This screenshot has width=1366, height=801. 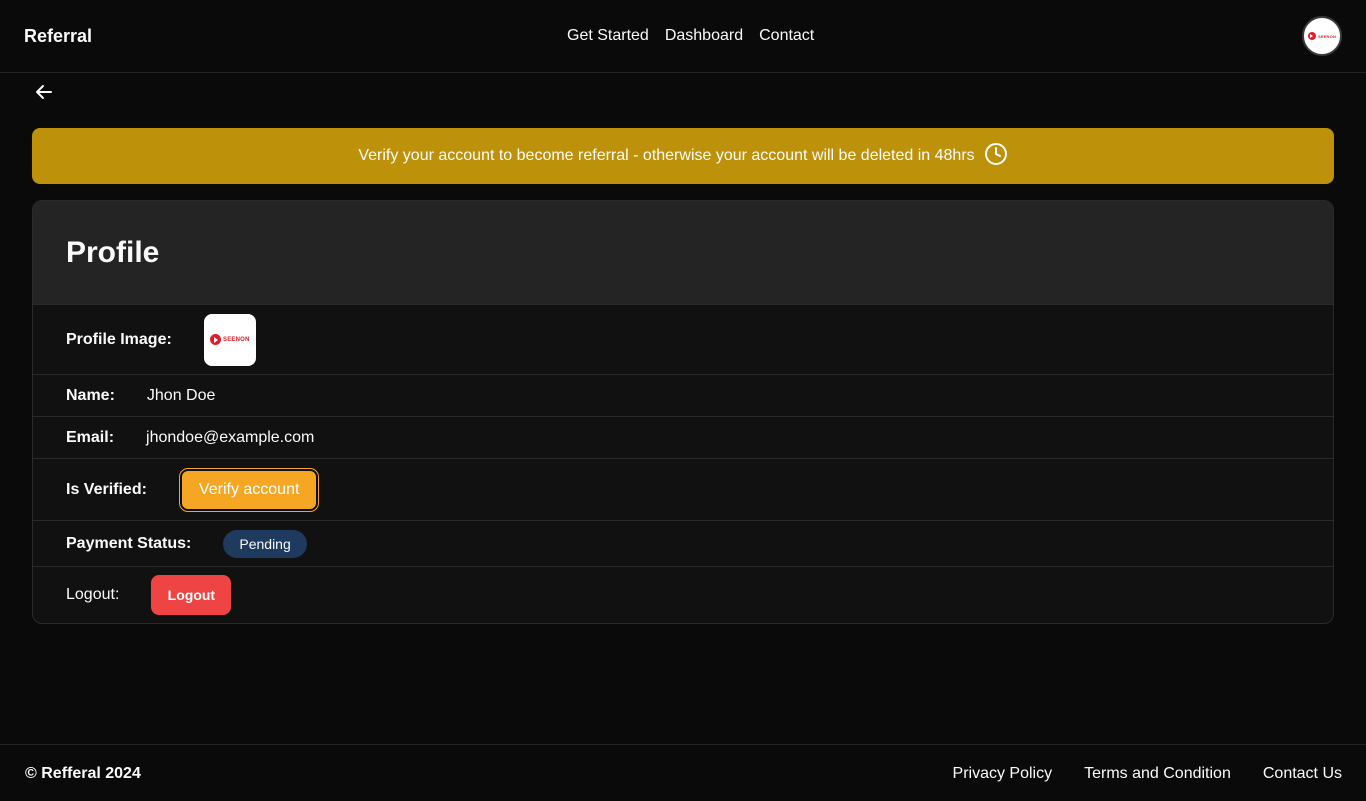 I want to click on contact-us-link: Contact Us, so click(x=1302, y=774).